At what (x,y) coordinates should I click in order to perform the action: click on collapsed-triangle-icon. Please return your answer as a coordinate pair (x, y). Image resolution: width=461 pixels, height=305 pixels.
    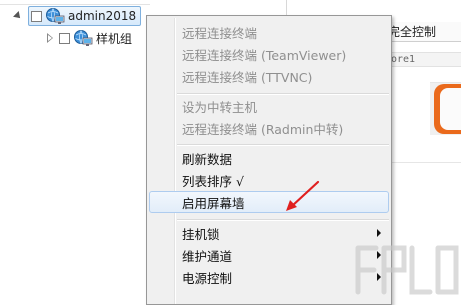
    Looking at the image, I should click on (50, 38).